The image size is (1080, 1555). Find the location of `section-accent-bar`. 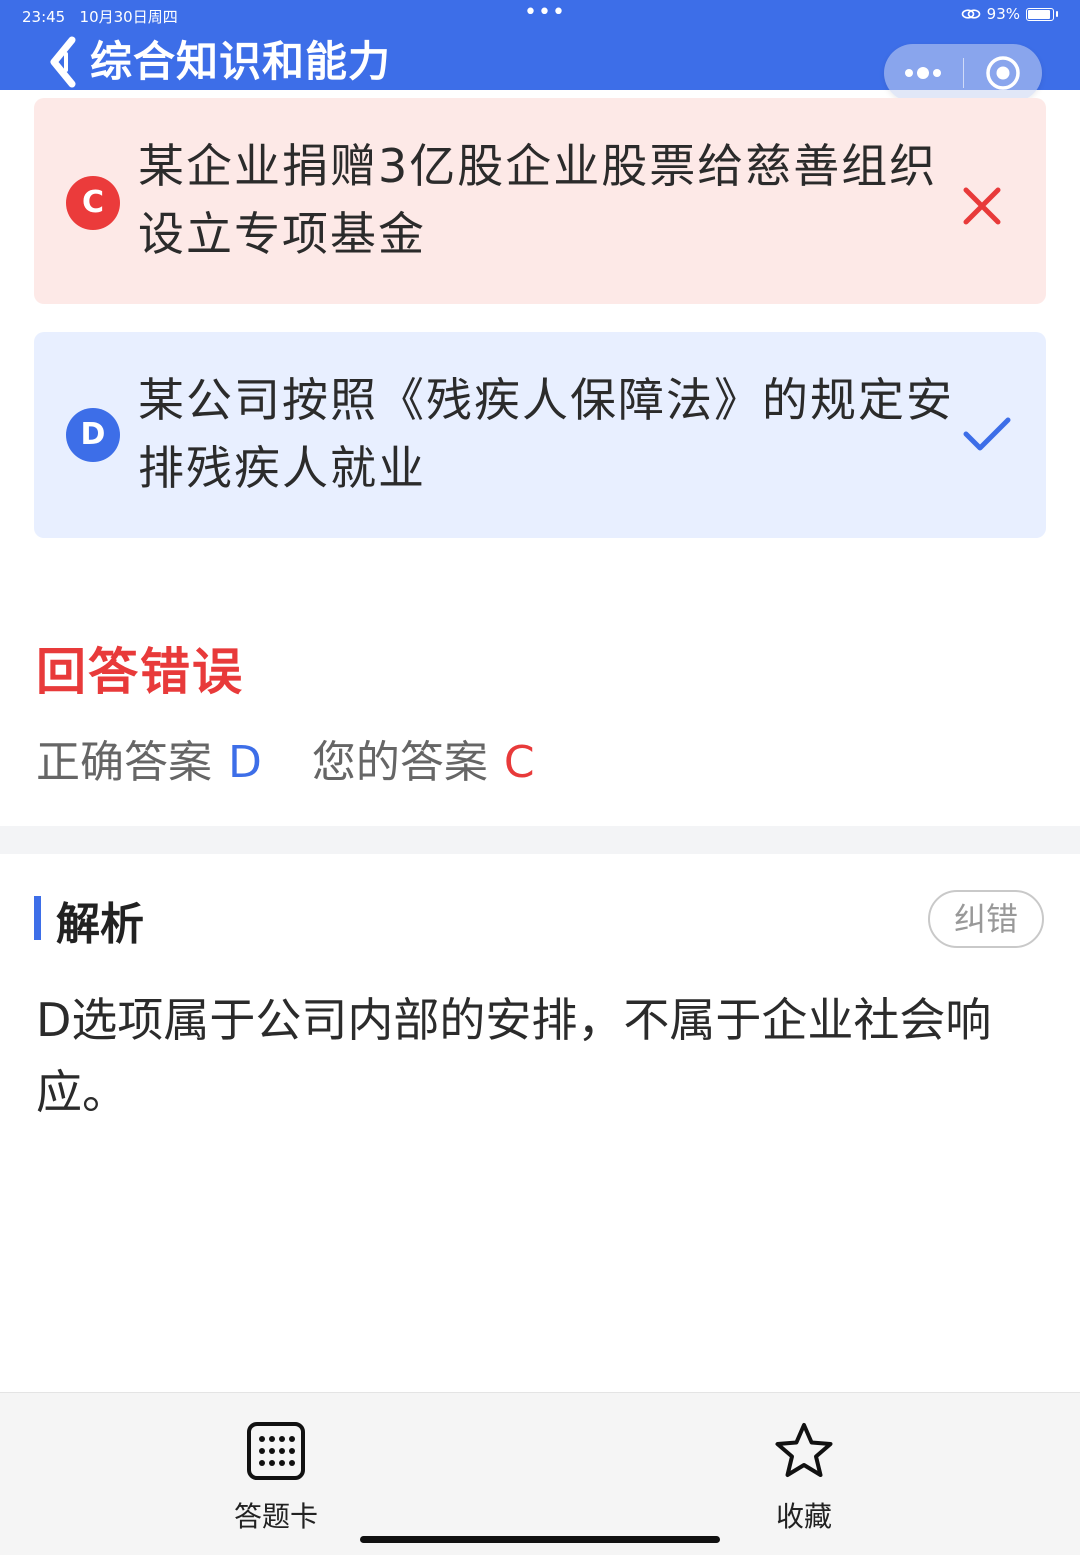

section-accent-bar is located at coordinates (37, 918).